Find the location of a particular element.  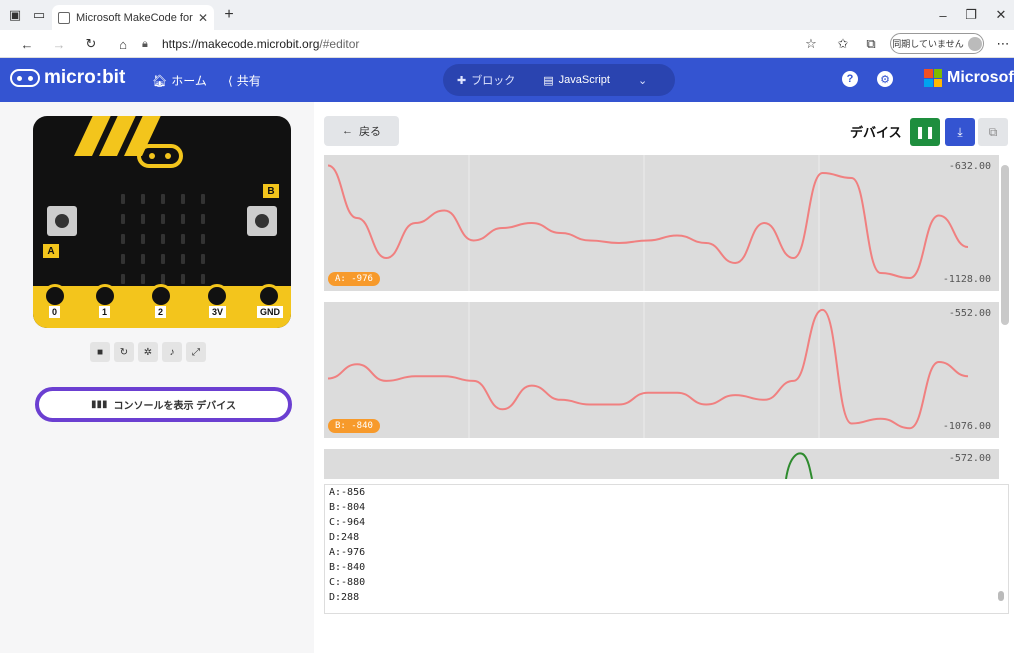

house-icon: 🏠︎ is located at coordinates (160, 80).